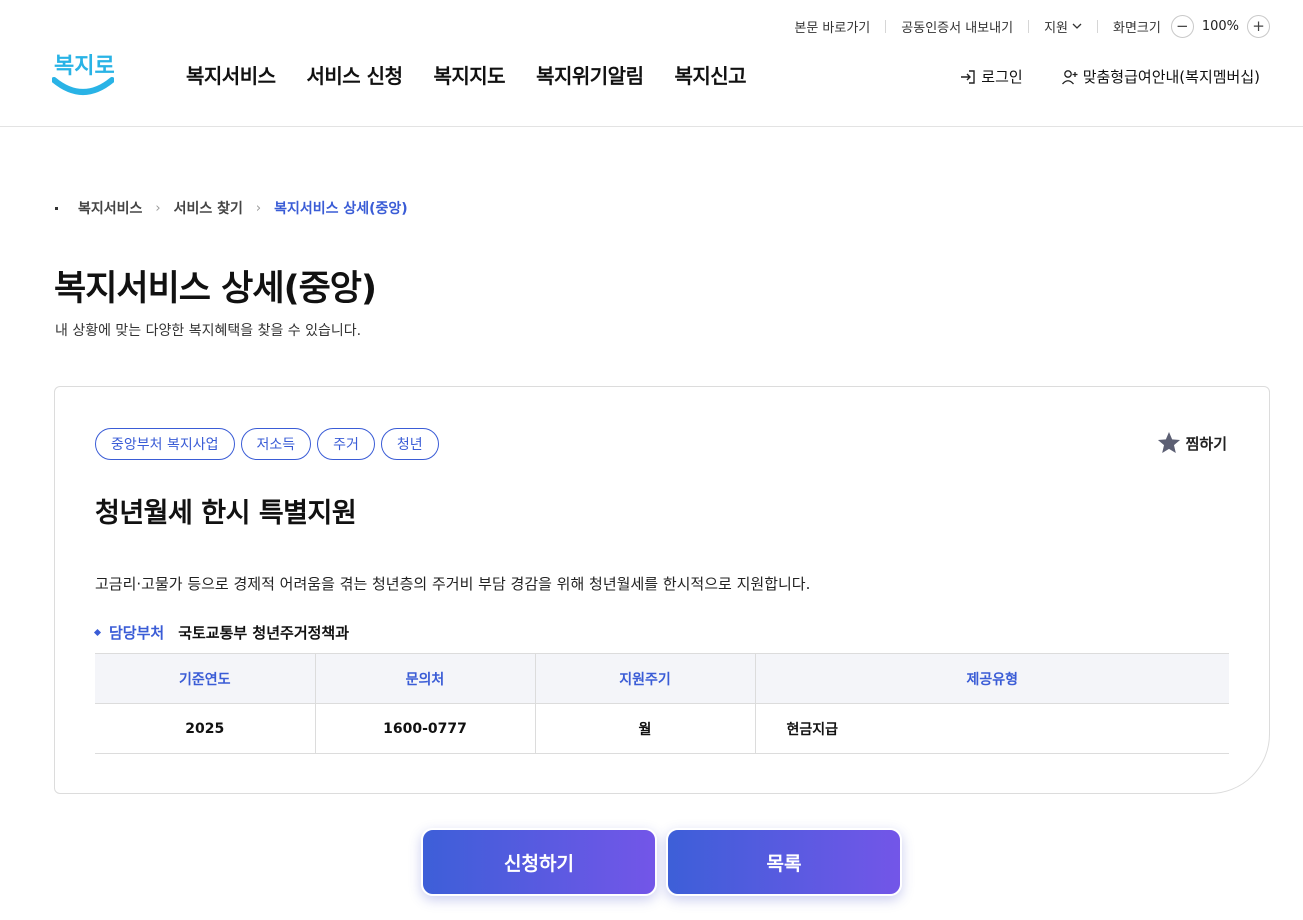 Image resolution: width=1303 pixels, height=920 pixels. I want to click on home-bullet-icon, so click(56, 208).